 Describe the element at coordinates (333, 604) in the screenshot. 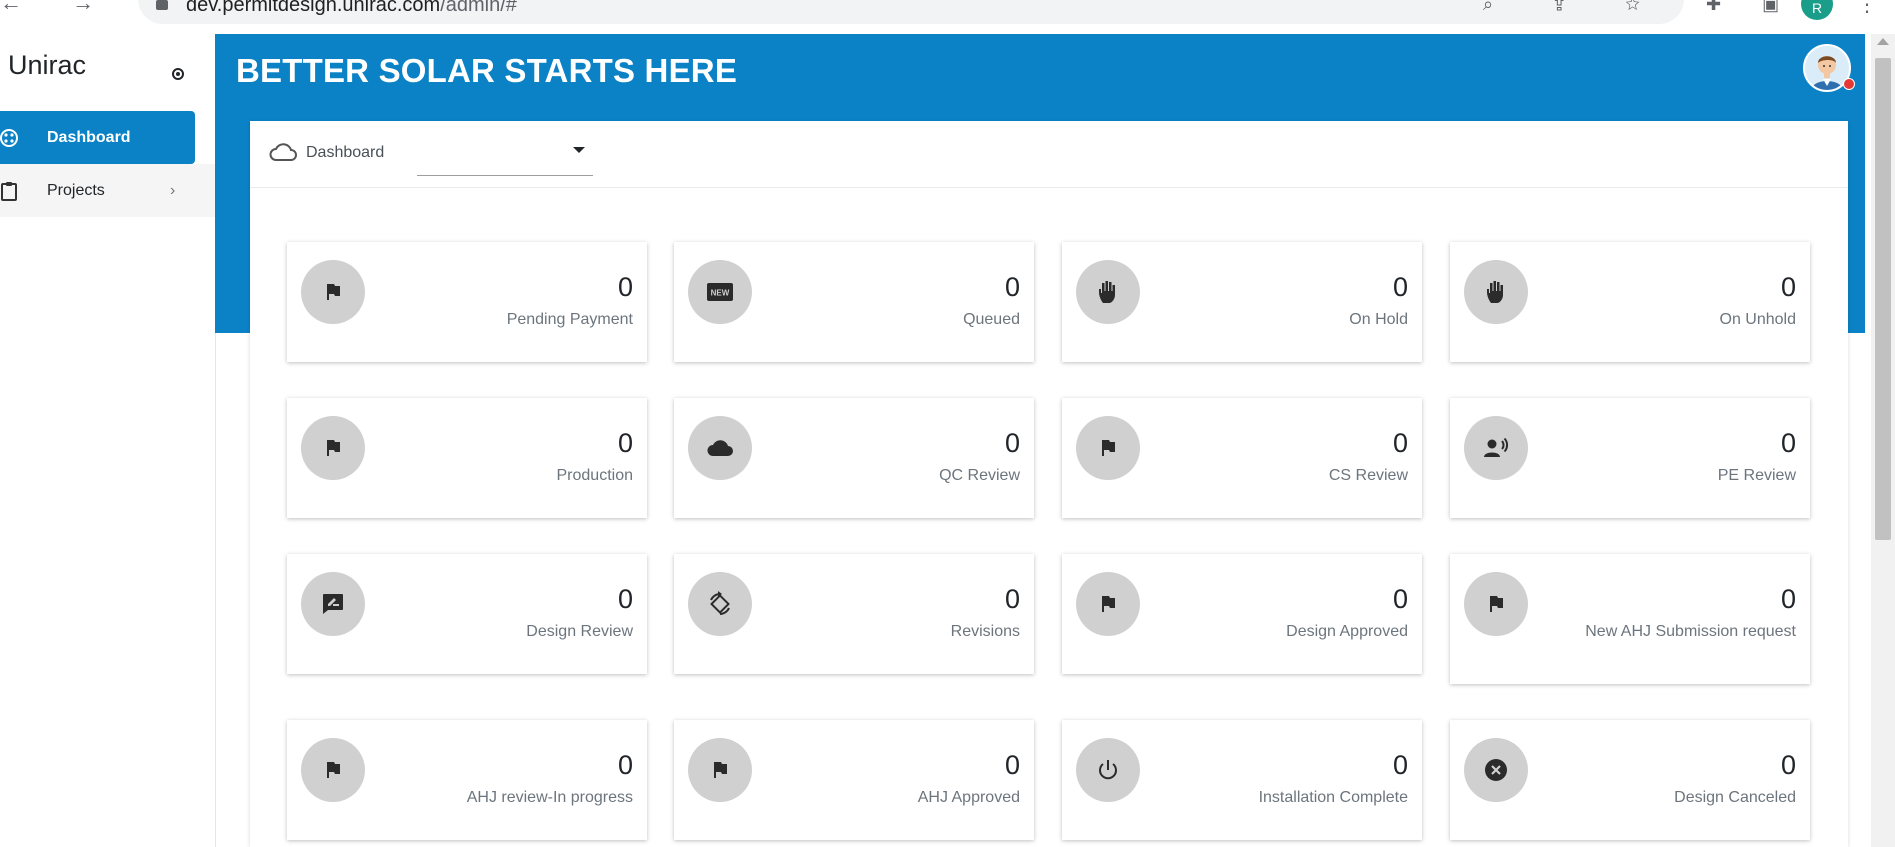

I see `rate-review-icon` at that location.